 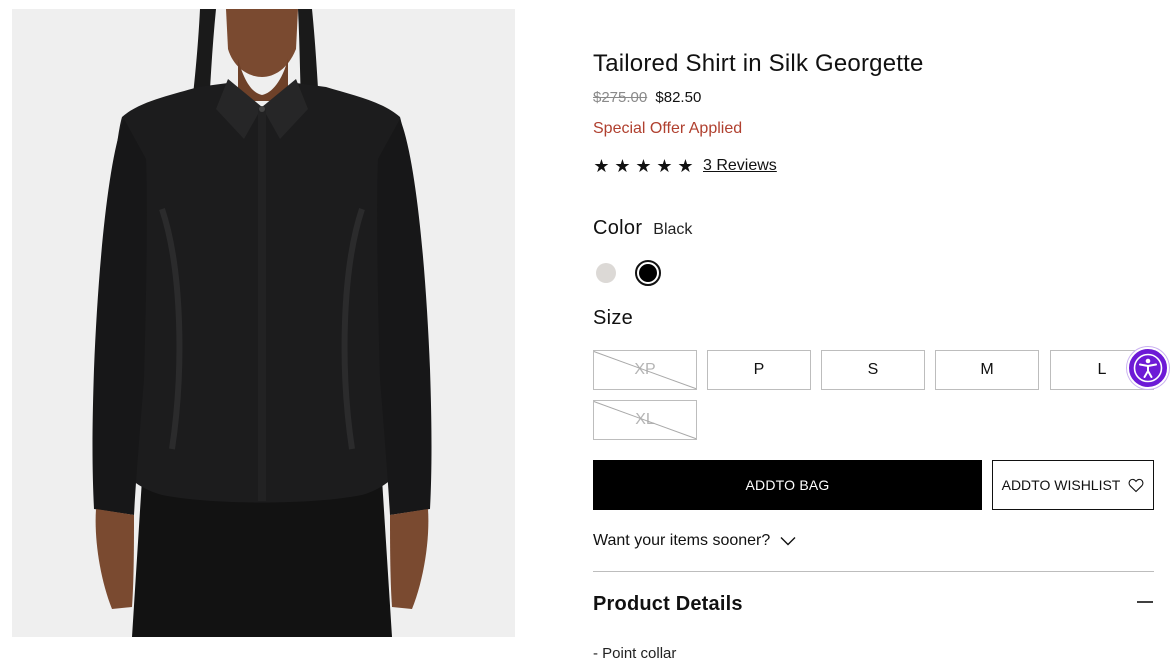 I want to click on size-option-p: P, so click(x=759, y=370).